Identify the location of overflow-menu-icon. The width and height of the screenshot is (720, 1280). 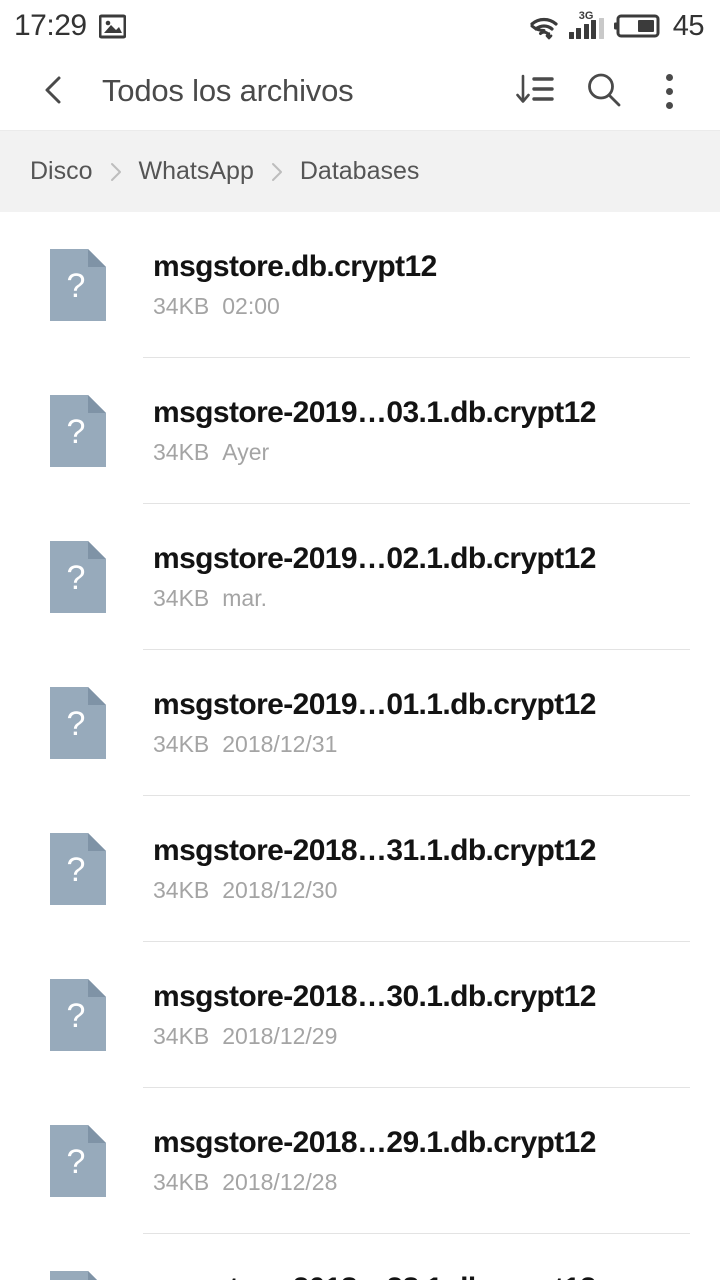
(669, 91).